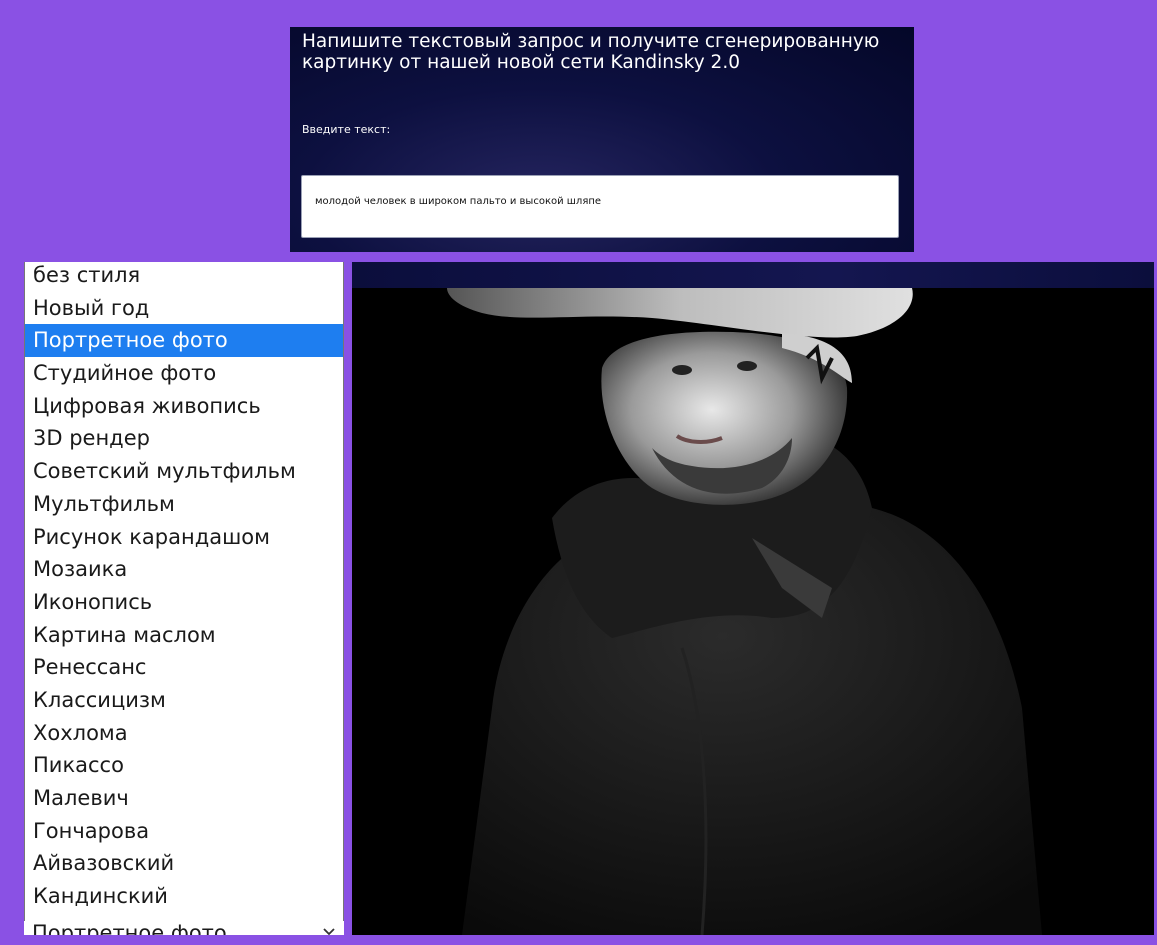  I want to click on style-option: Пикассо, so click(184, 765).